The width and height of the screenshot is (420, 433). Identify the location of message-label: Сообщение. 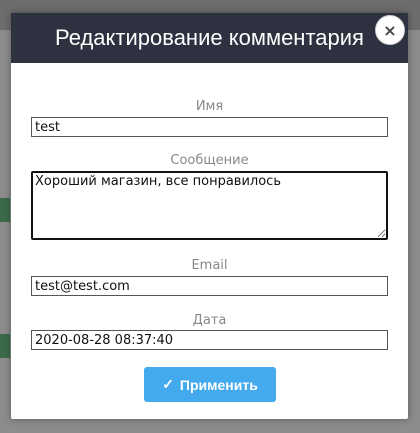
(209, 160).